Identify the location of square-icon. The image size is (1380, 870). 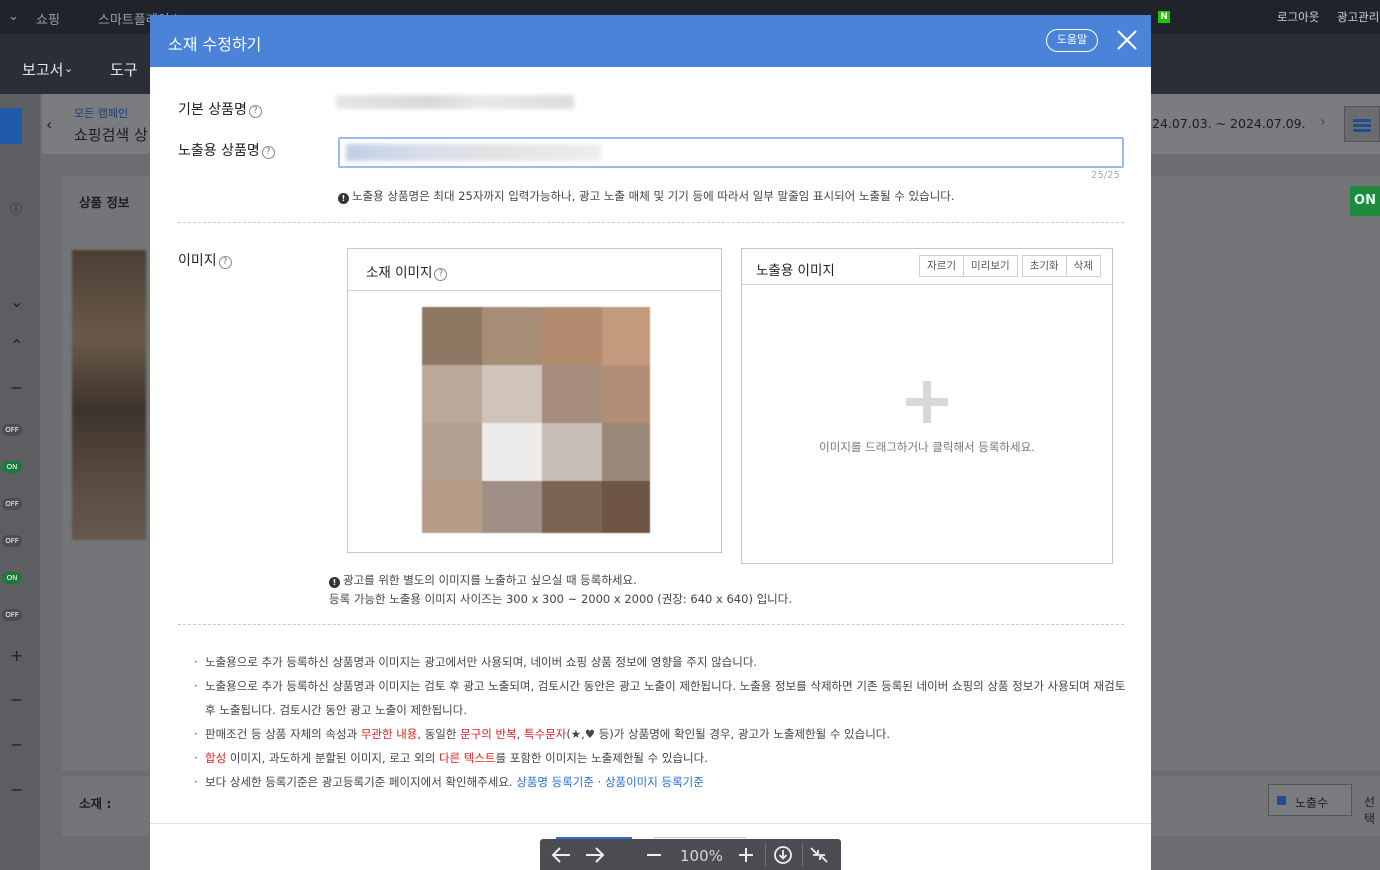
(1281, 800).